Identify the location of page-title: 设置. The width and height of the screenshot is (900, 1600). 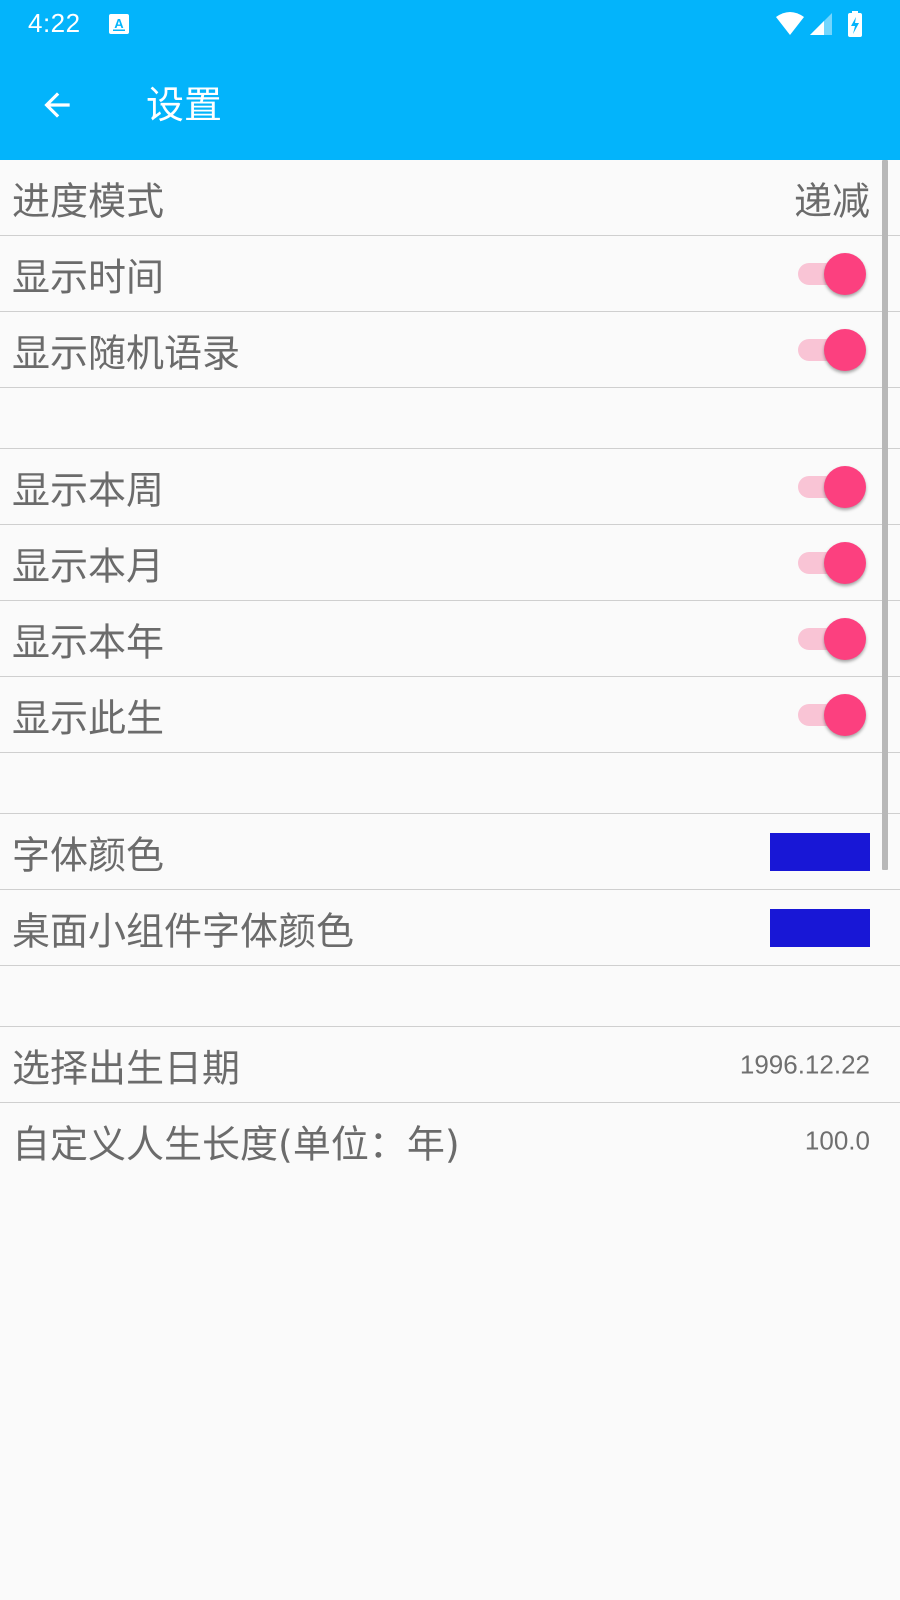
(184, 105).